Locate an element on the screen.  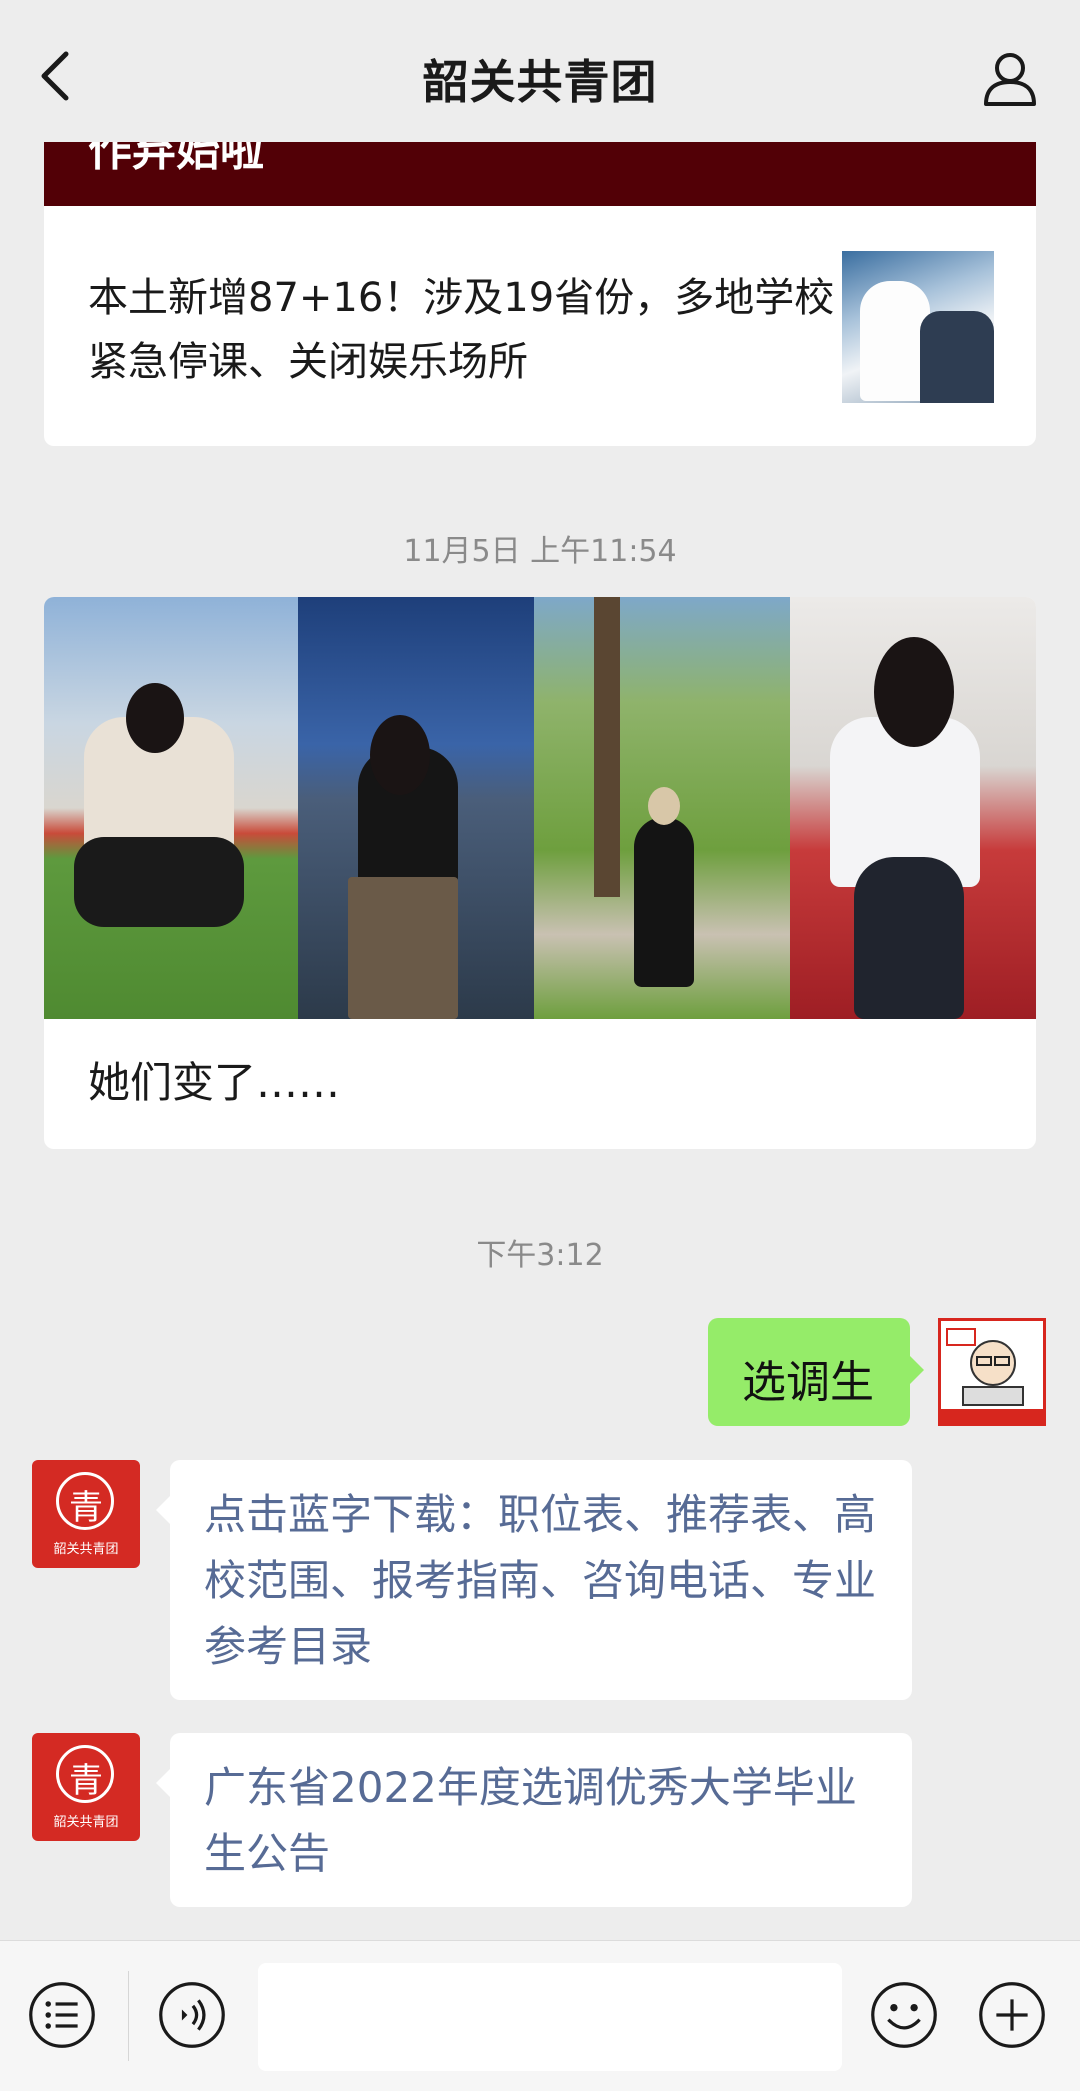
bot-message-link: 点击蓝字下载：职位表、推荐表、高校范围、报考指南、咨询电话、专业参考目录 is located at coordinates (549, 1581).